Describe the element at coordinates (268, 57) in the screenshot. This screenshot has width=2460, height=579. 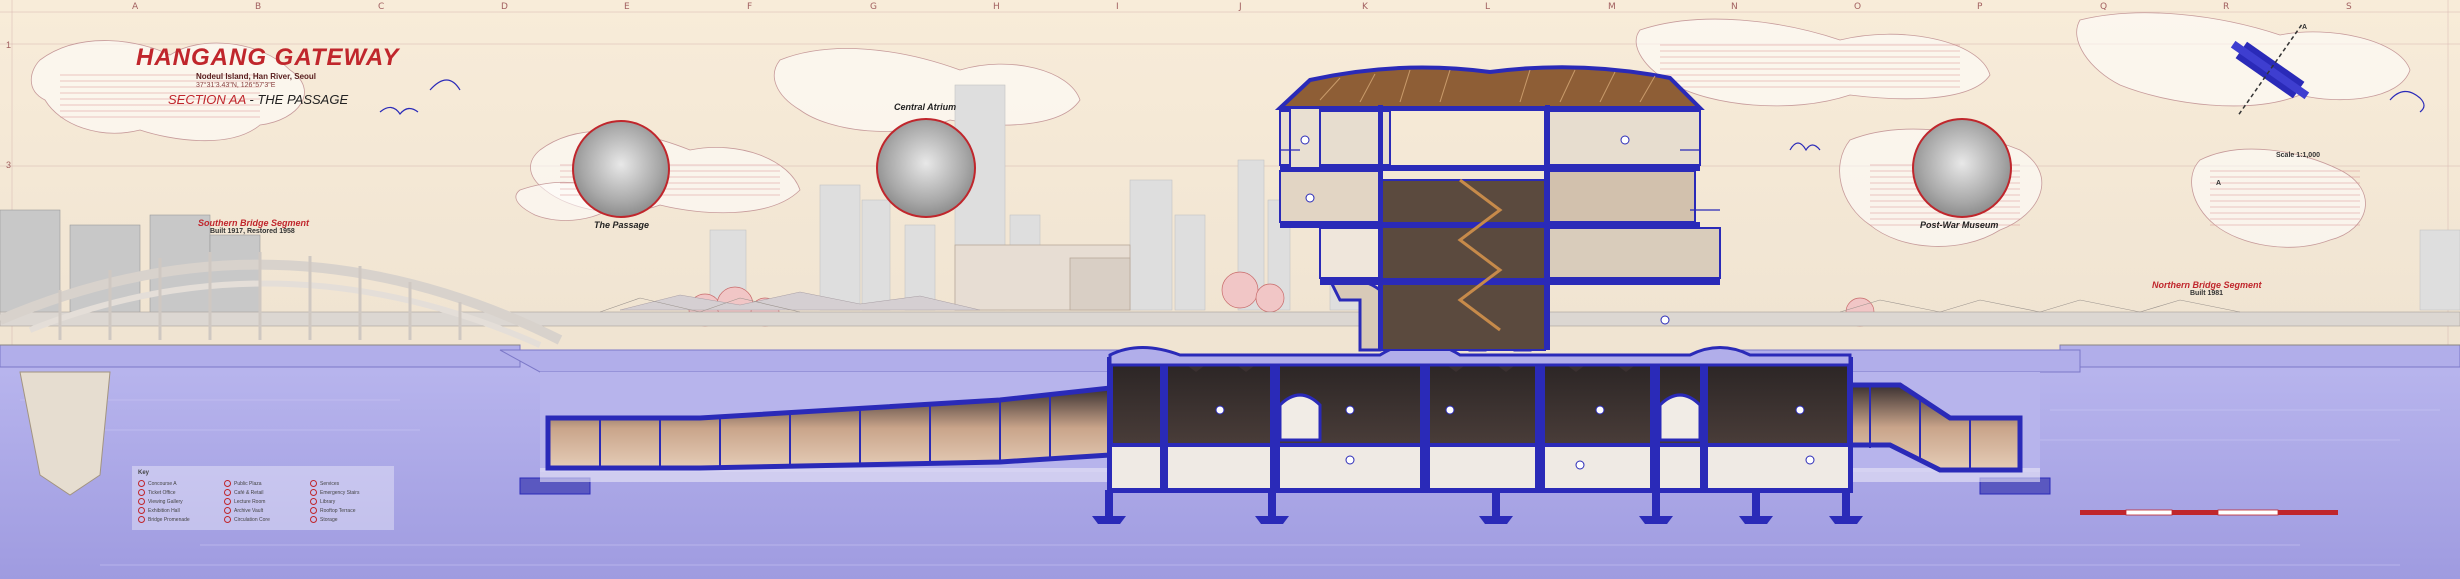
I see `project-title: HANGANG GATEWAY` at that location.